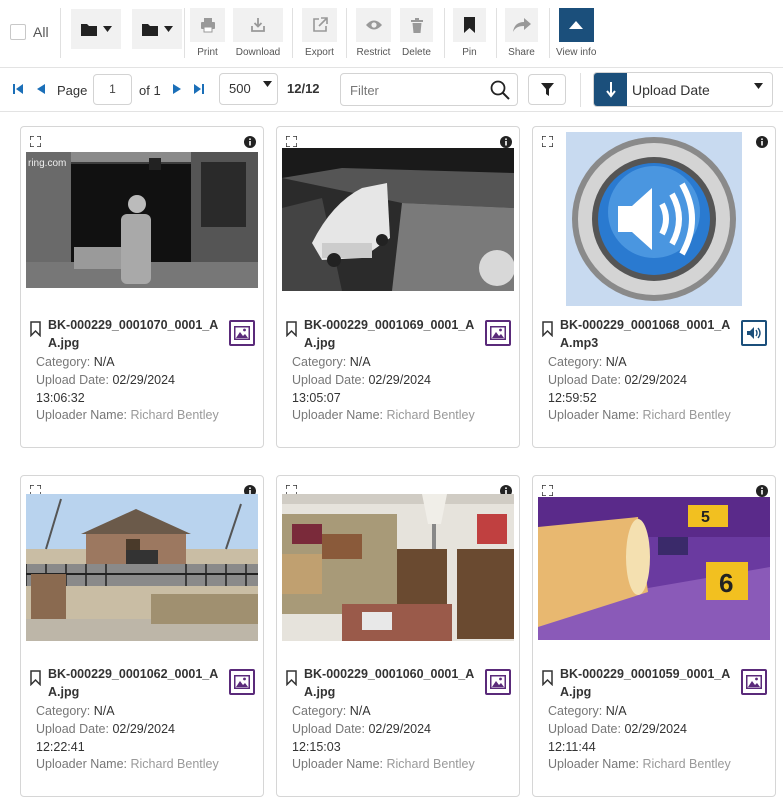  What do you see at coordinates (258, 52) in the screenshot?
I see `download-label: Download` at bounding box center [258, 52].